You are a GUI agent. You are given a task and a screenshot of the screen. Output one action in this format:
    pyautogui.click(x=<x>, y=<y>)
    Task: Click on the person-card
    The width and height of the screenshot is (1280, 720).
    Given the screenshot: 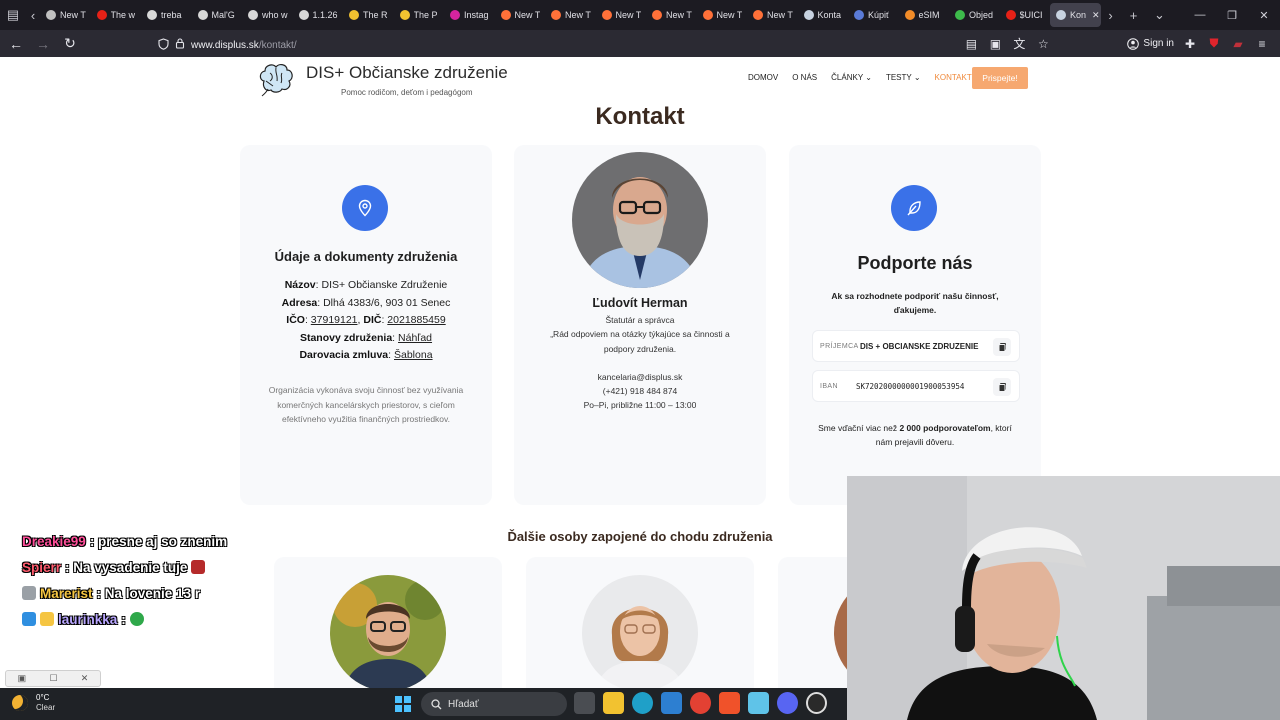 What is the action you would take?
    pyautogui.click(x=640, y=622)
    